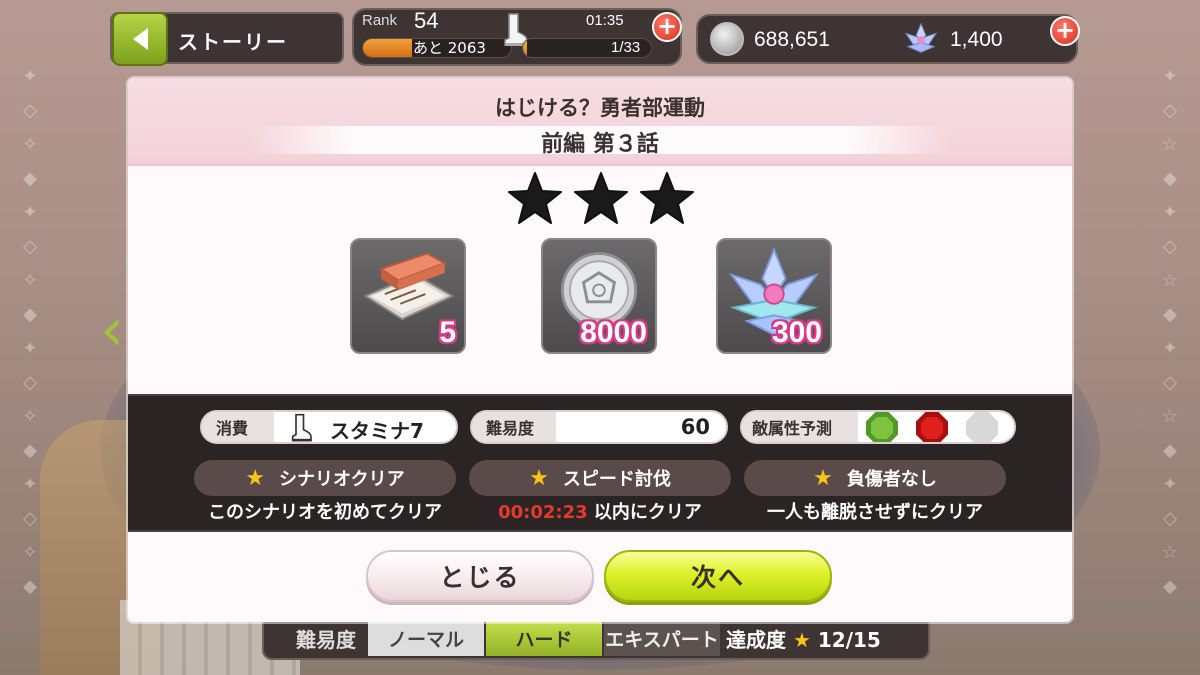 This screenshot has width=1200, height=675. What do you see at coordinates (891, 479) in the screenshot?
I see `condition-name: 負傷者なし` at bounding box center [891, 479].